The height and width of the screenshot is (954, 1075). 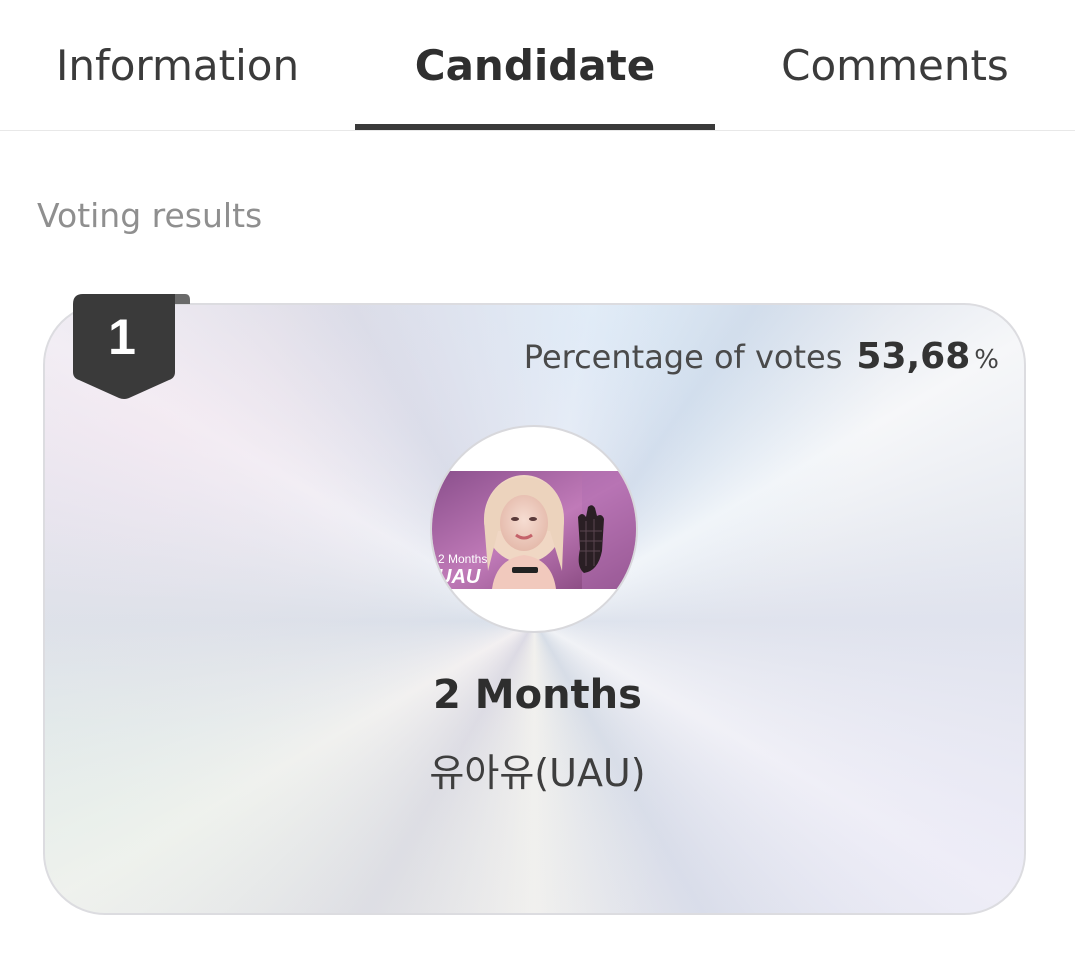 What do you see at coordinates (459, 577) in the screenshot?
I see `thumbnail-caption-large: UAU` at bounding box center [459, 577].